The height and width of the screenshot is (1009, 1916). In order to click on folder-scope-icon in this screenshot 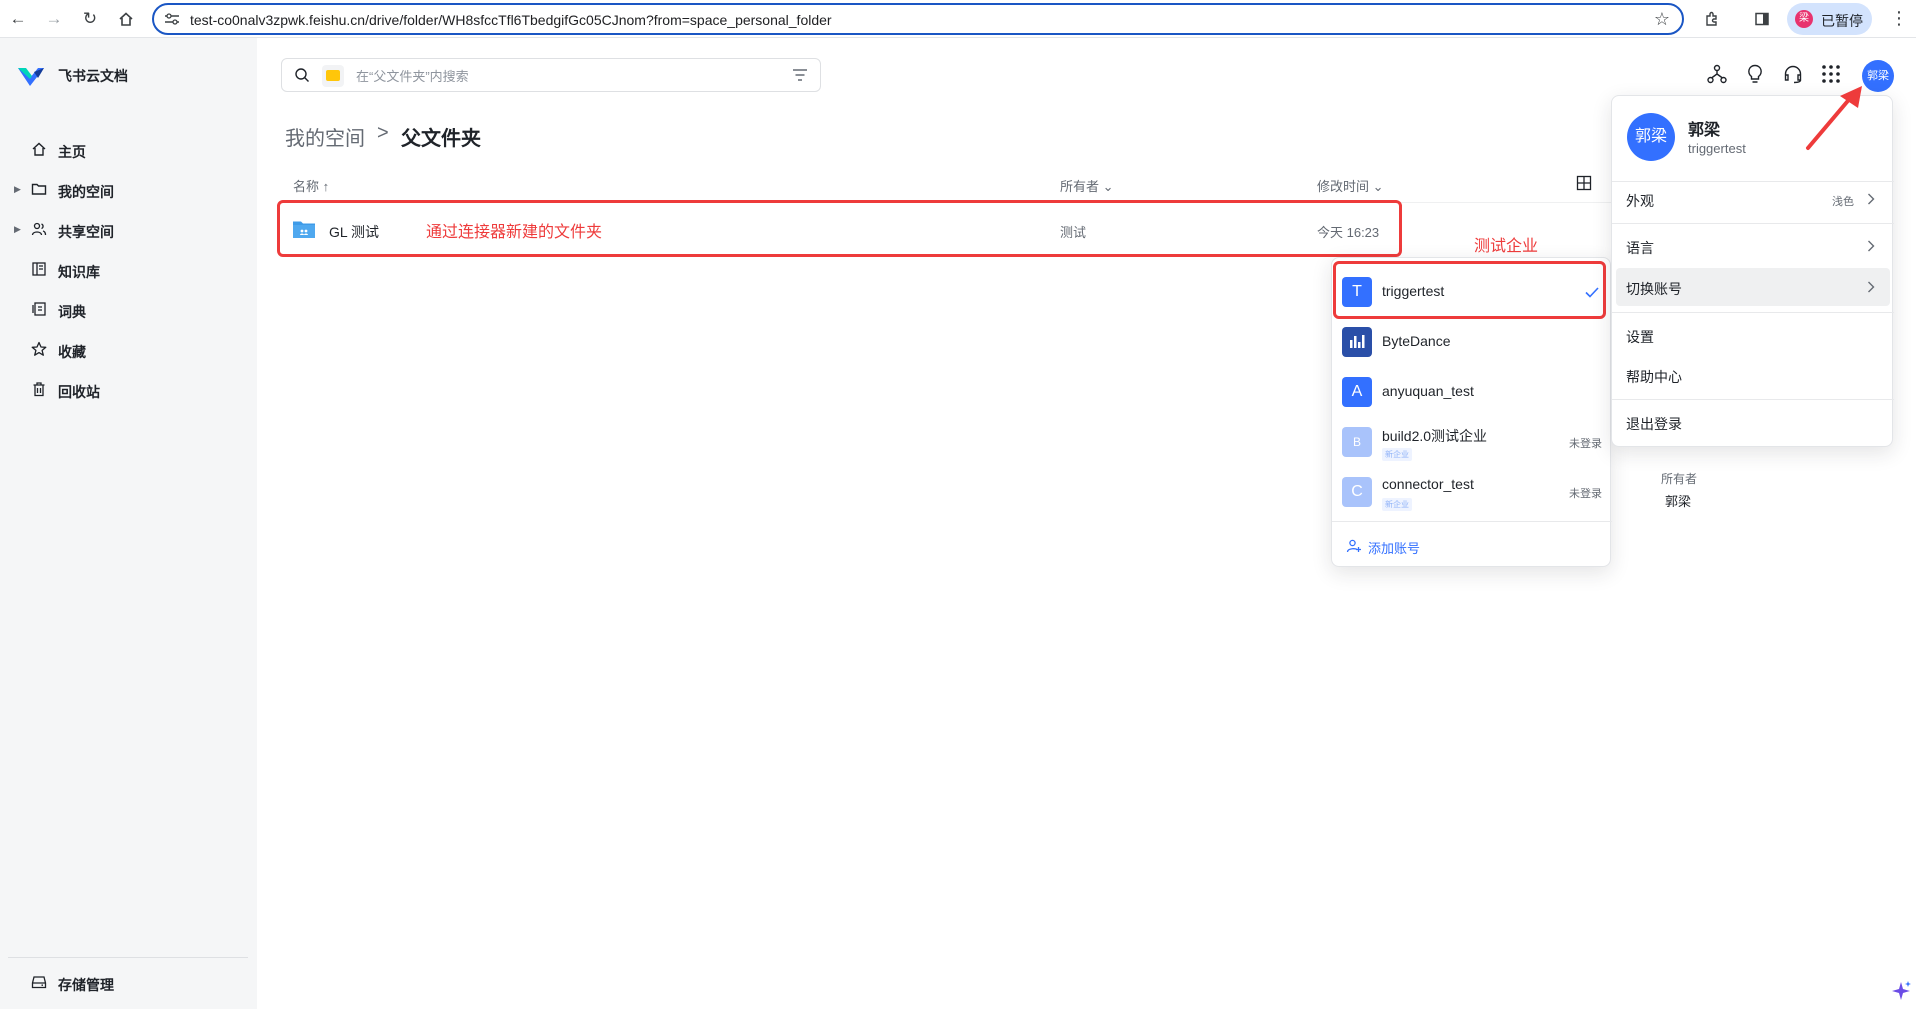, I will do `click(333, 76)`.